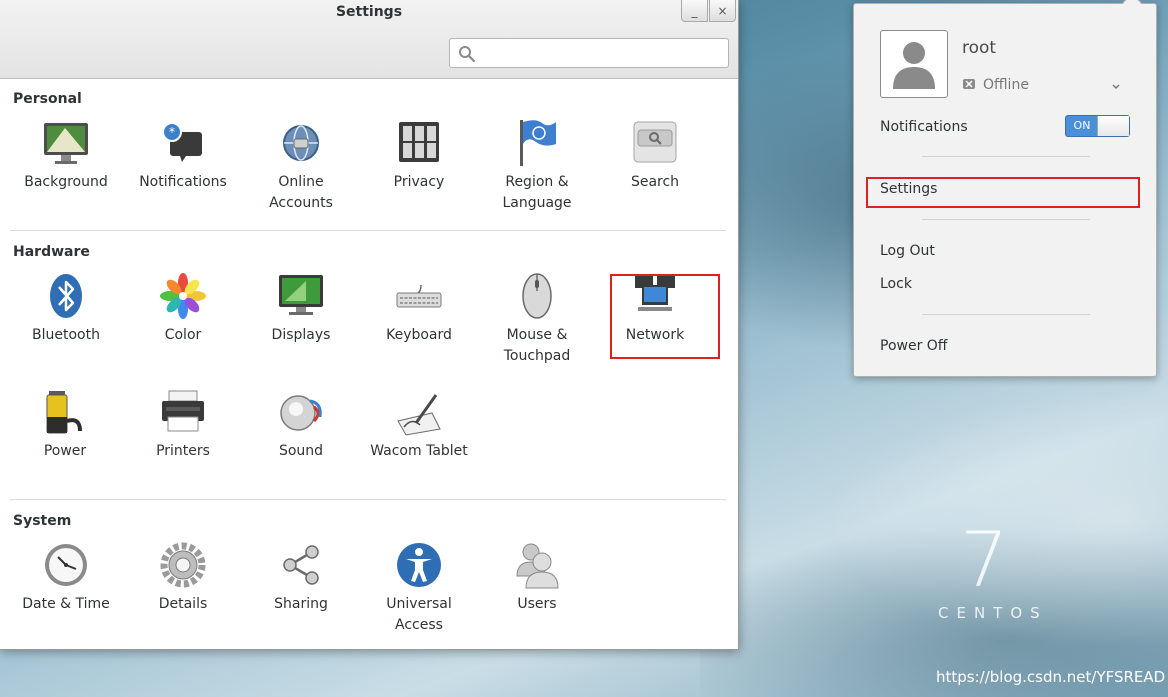 The height and width of the screenshot is (697, 1168). What do you see at coordinates (419, 142) in the screenshot?
I see `privacy-icon` at bounding box center [419, 142].